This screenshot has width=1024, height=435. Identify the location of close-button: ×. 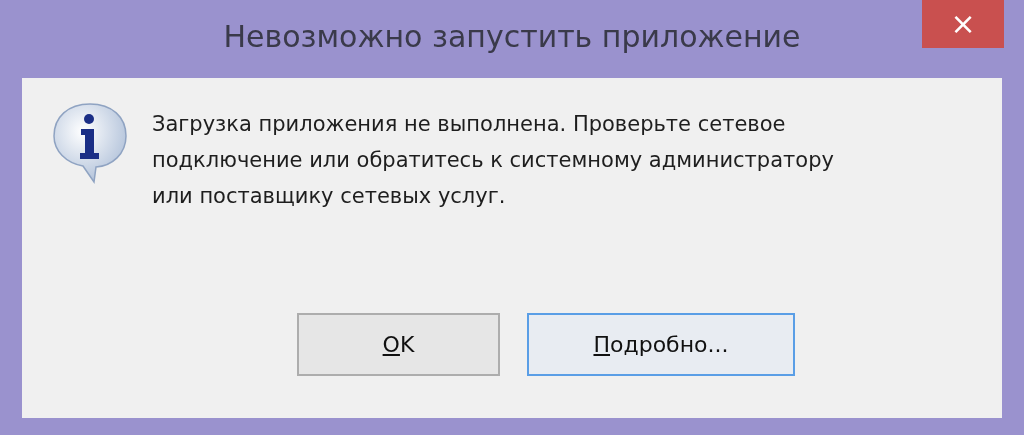
(963, 24).